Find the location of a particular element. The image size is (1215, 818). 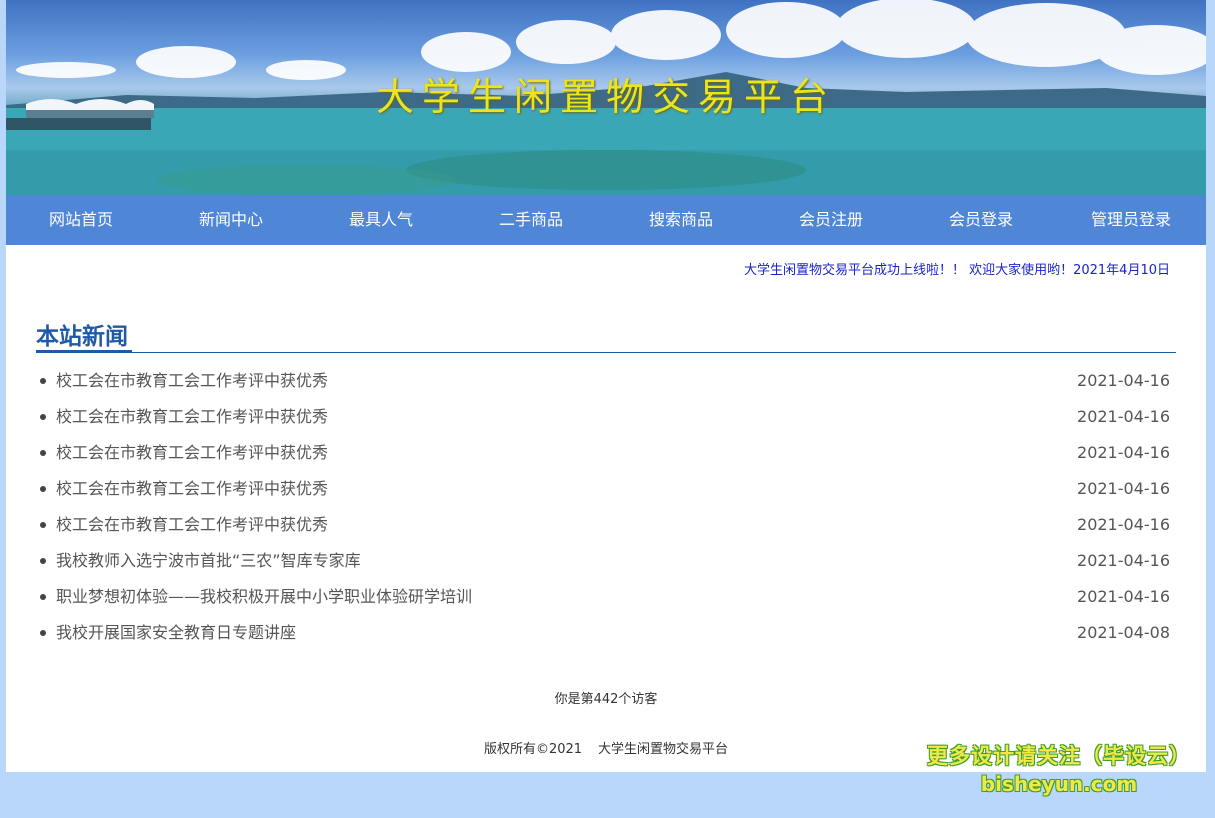

news-section-header: 本站新闻 is located at coordinates (606, 335).